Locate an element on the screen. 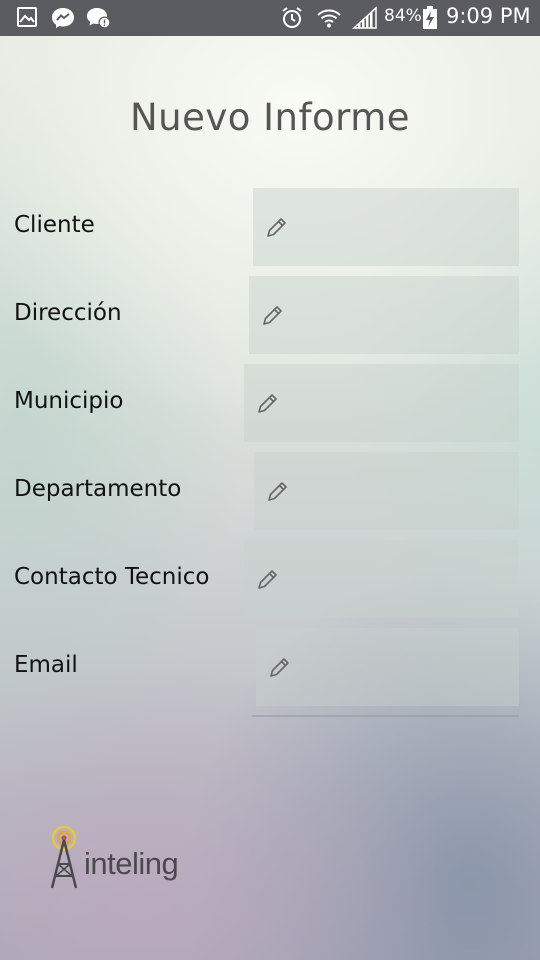 The height and width of the screenshot is (960, 540). logo-text: inteling is located at coordinates (131, 863).